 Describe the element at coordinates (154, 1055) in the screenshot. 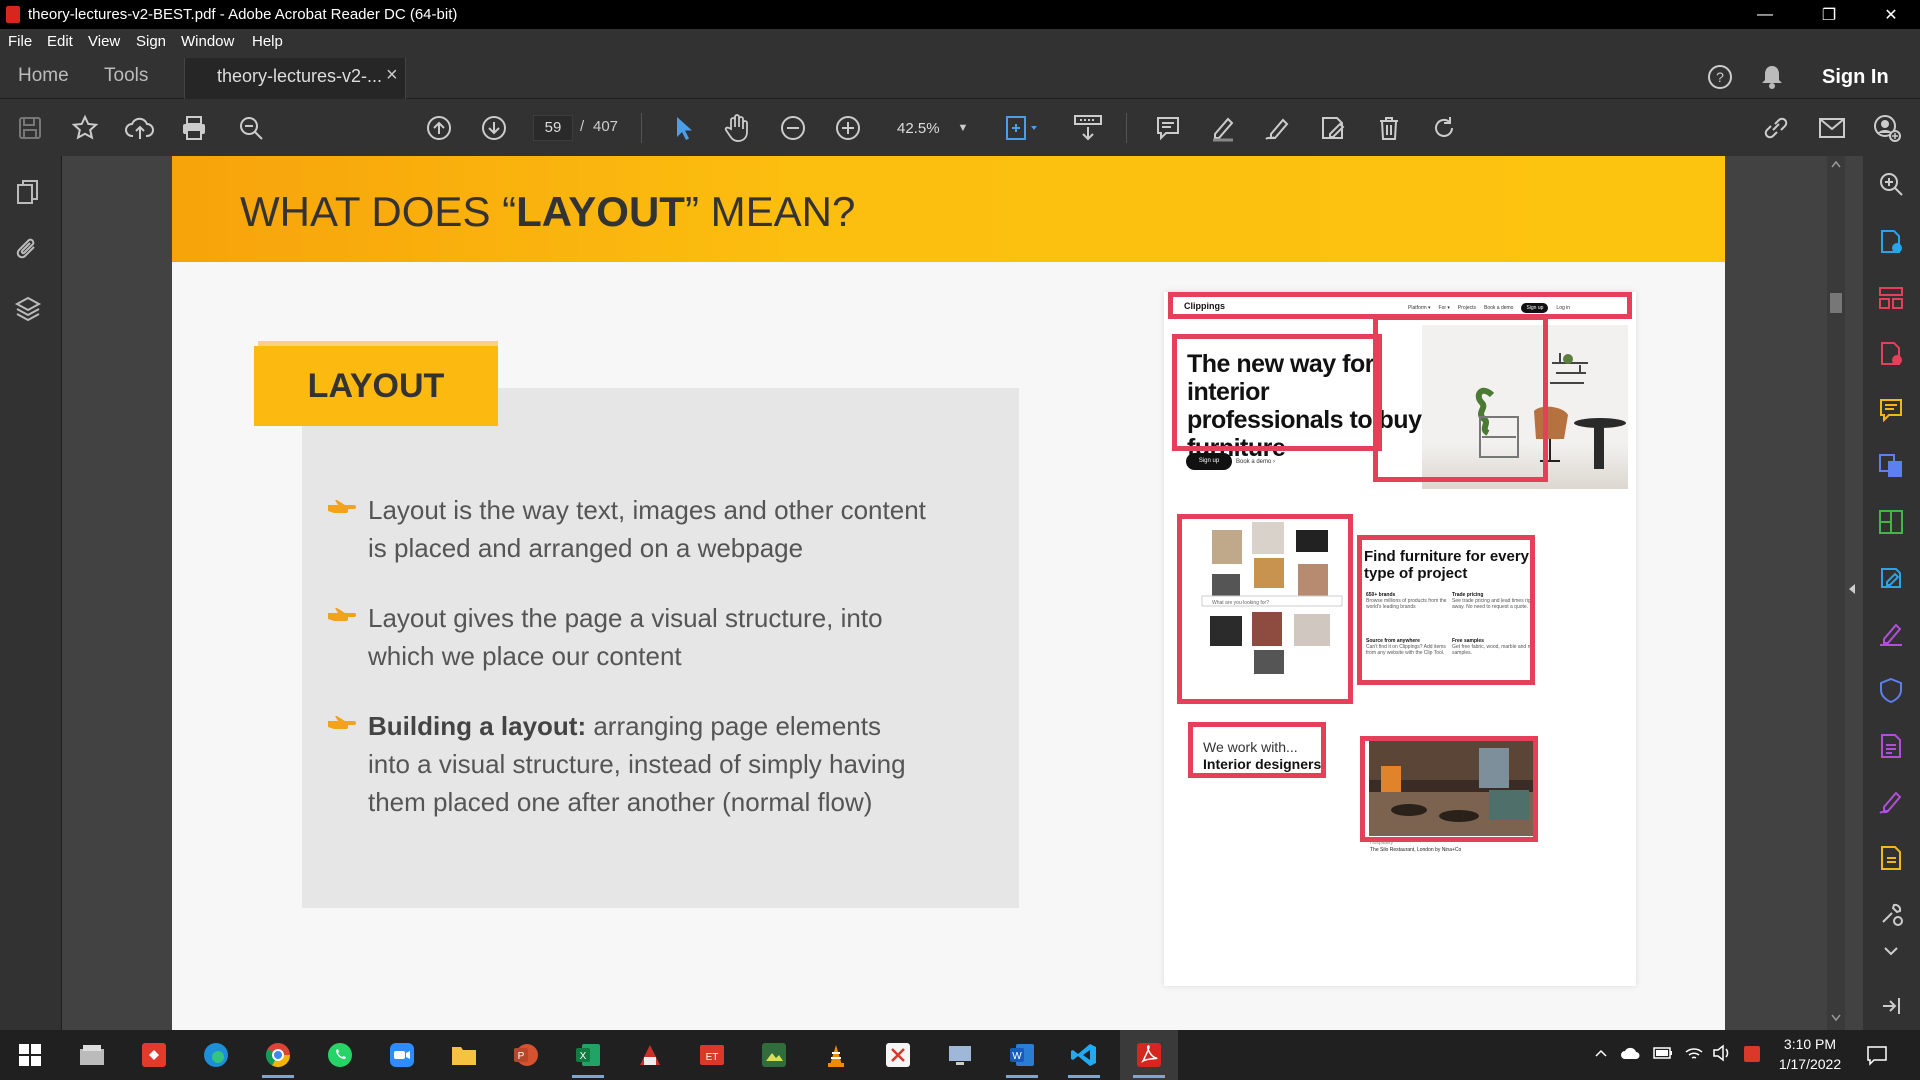

I see `app-anydesk-icon` at that location.